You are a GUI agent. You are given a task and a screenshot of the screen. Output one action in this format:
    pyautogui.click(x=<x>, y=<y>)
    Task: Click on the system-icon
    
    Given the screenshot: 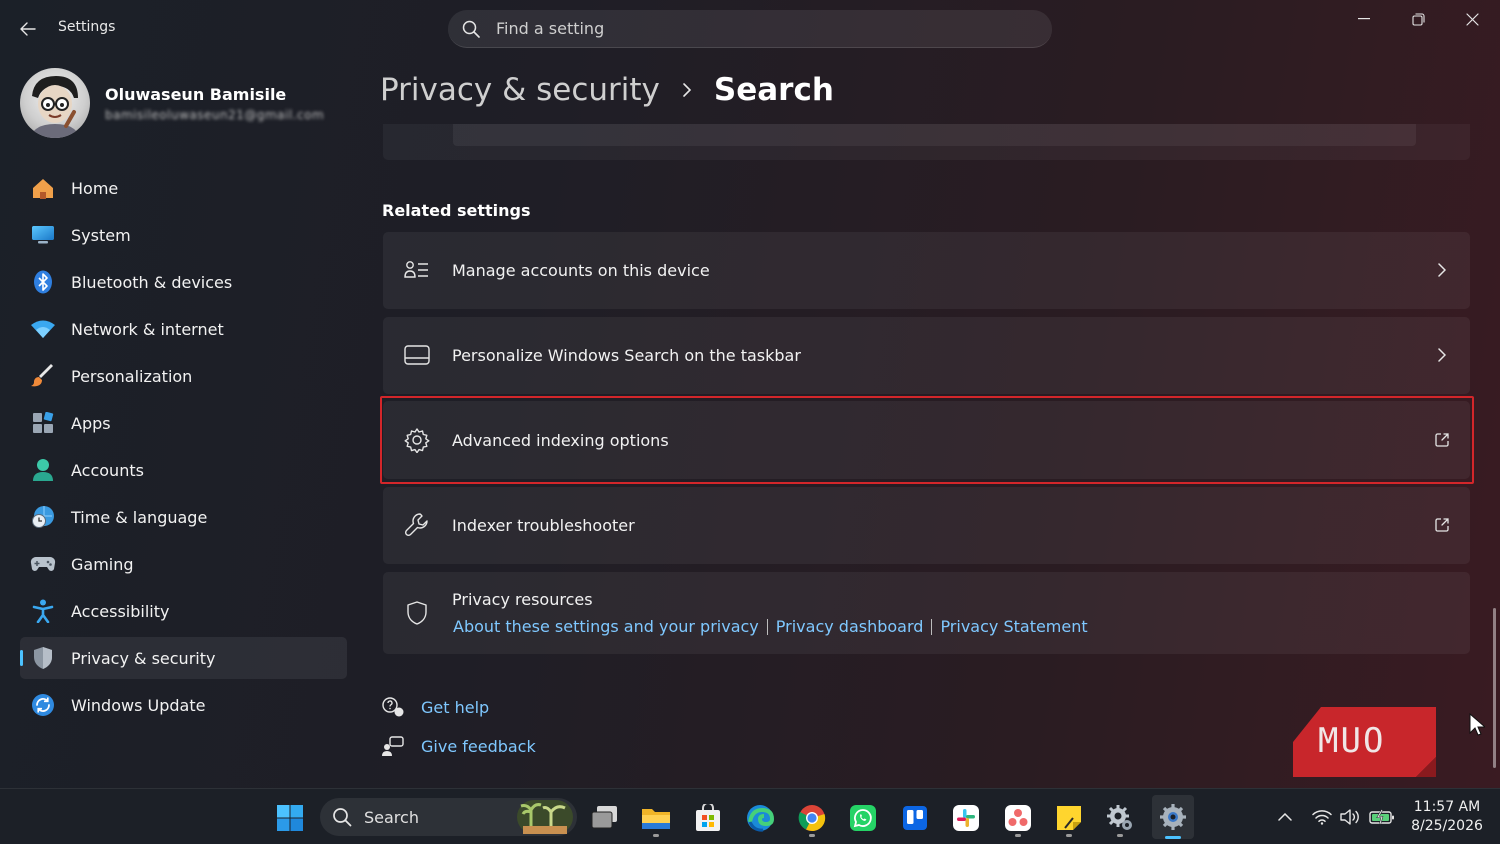 What is the action you would take?
    pyautogui.click(x=43, y=235)
    